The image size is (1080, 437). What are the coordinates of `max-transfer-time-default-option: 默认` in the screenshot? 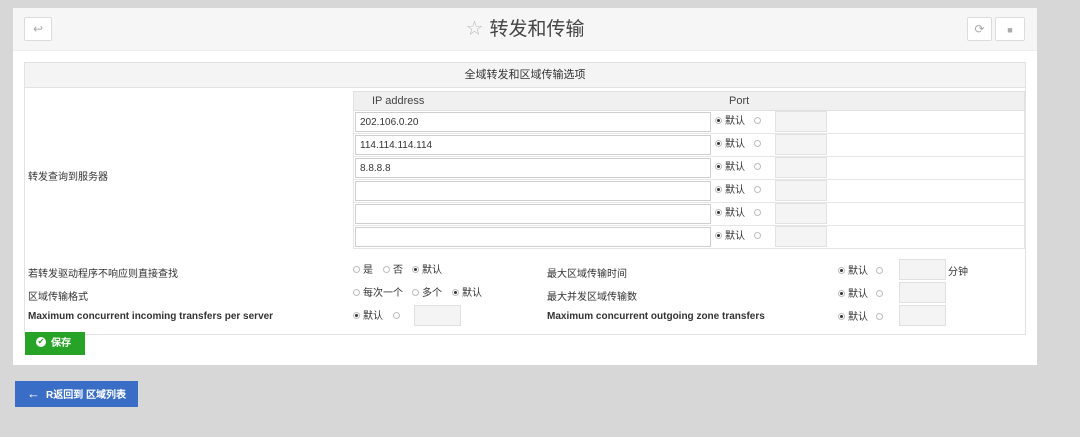 It's located at (853, 272).